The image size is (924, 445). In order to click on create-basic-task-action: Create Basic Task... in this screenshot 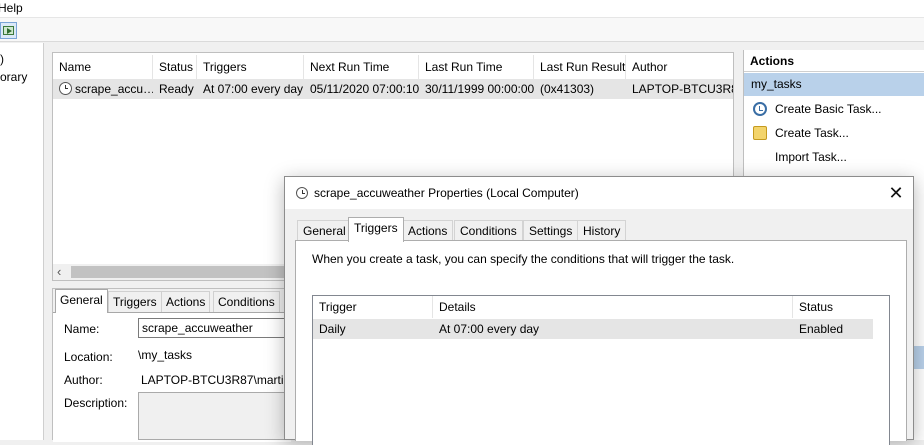, I will do `click(834, 109)`.